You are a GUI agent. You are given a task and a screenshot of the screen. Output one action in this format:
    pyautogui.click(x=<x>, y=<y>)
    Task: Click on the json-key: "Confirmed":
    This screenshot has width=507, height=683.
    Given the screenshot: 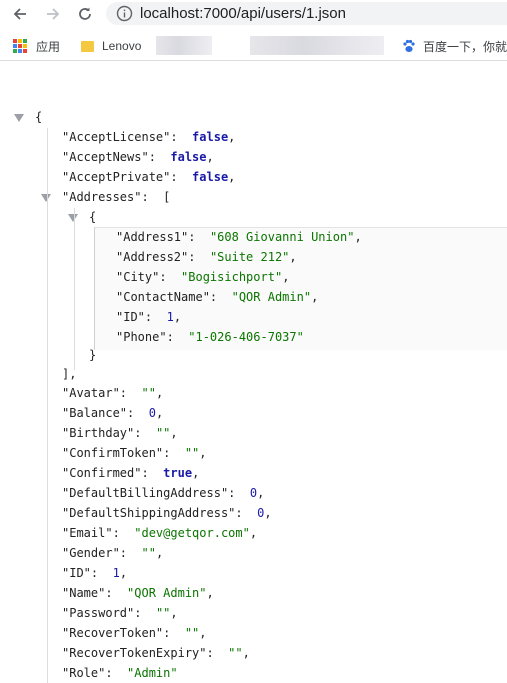 What is the action you would take?
    pyautogui.click(x=105, y=473)
    